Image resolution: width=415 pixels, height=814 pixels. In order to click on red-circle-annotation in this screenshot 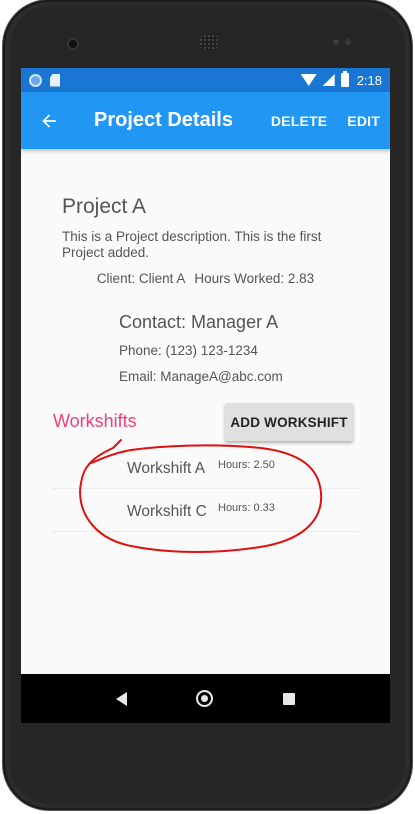, I will do `click(201, 496)`.